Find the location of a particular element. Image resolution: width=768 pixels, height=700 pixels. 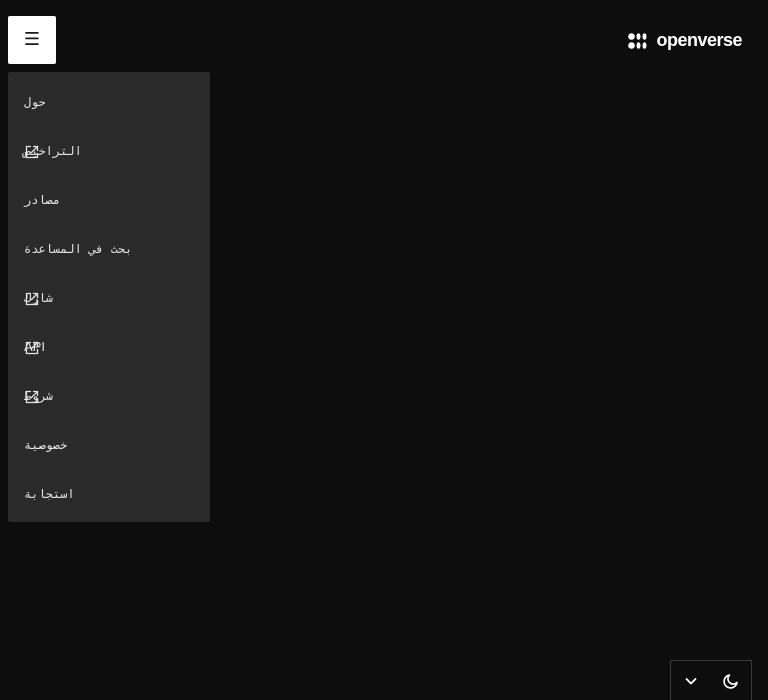

menu-item-contribute: شارك is located at coordinates (109, 297).